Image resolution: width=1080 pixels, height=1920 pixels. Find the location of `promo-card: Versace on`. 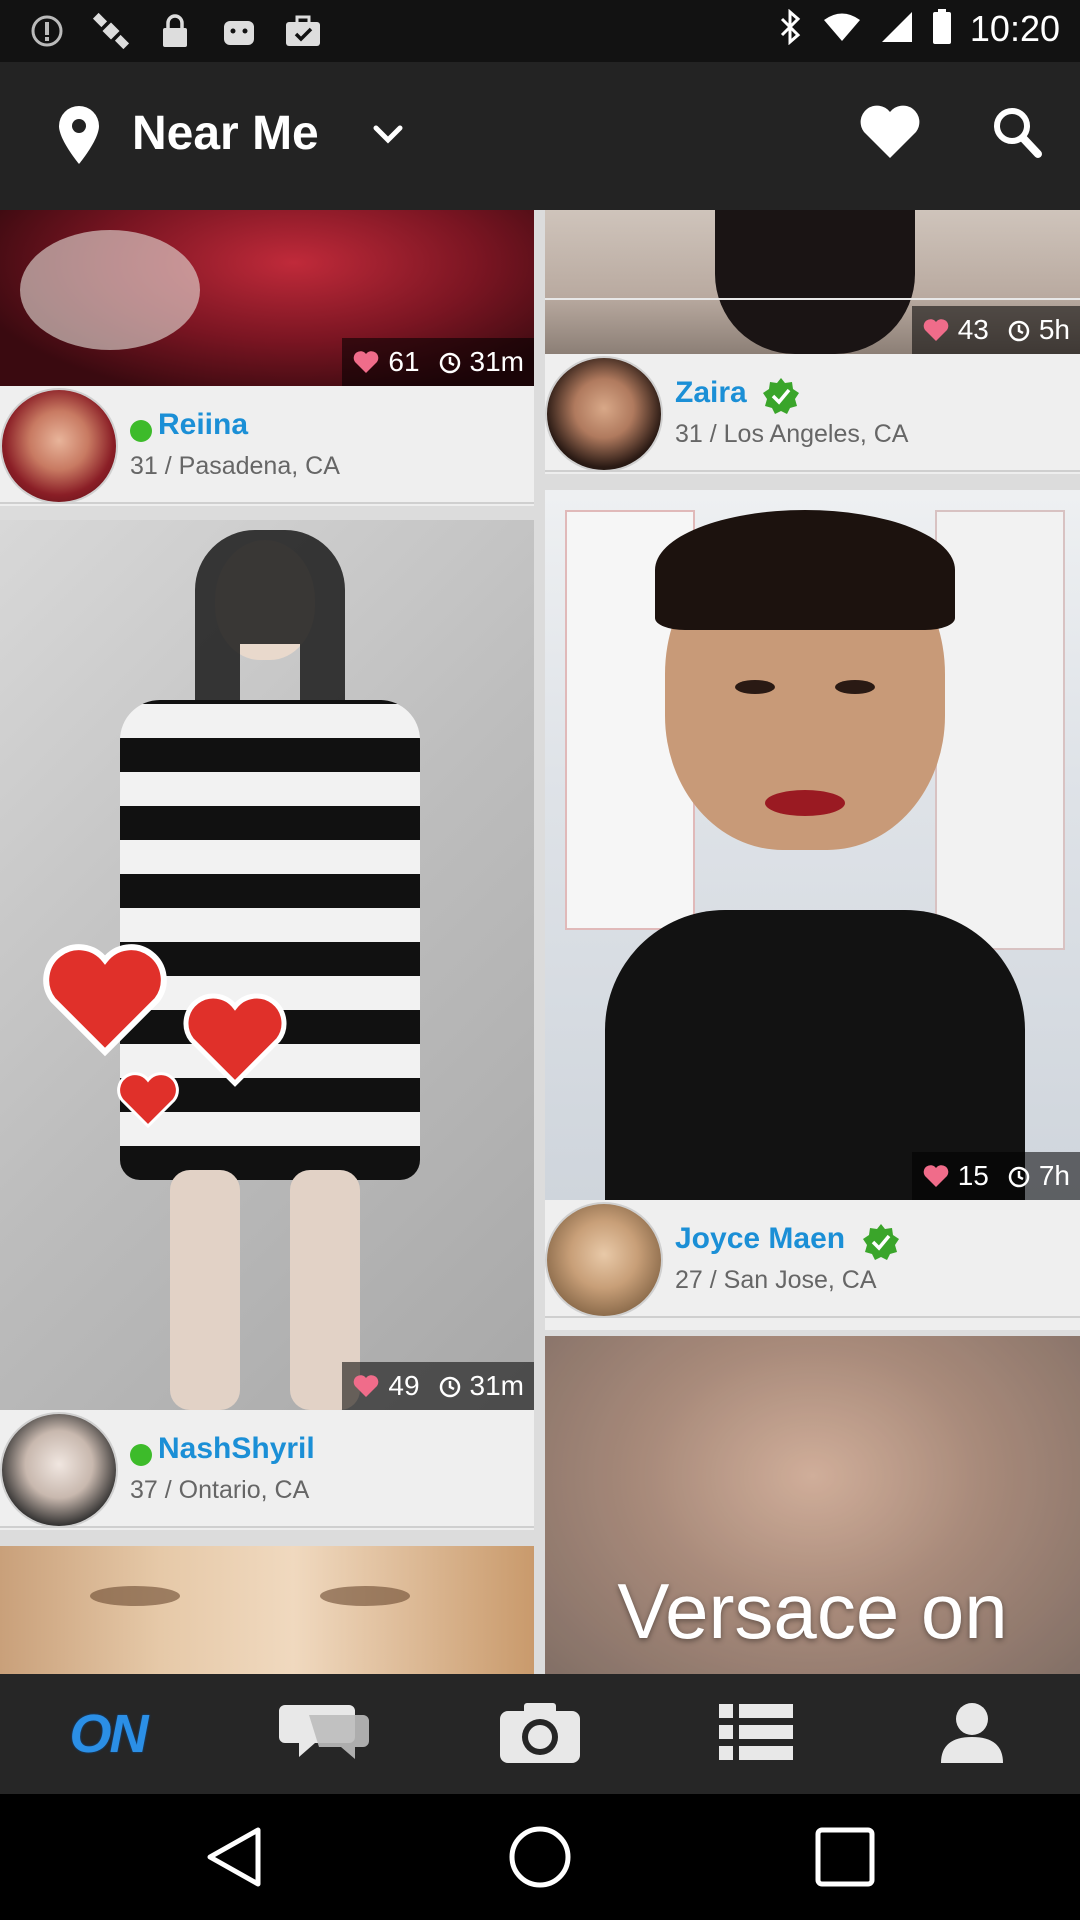

promo-card: Versace on is located at coordinates (812, 1505).